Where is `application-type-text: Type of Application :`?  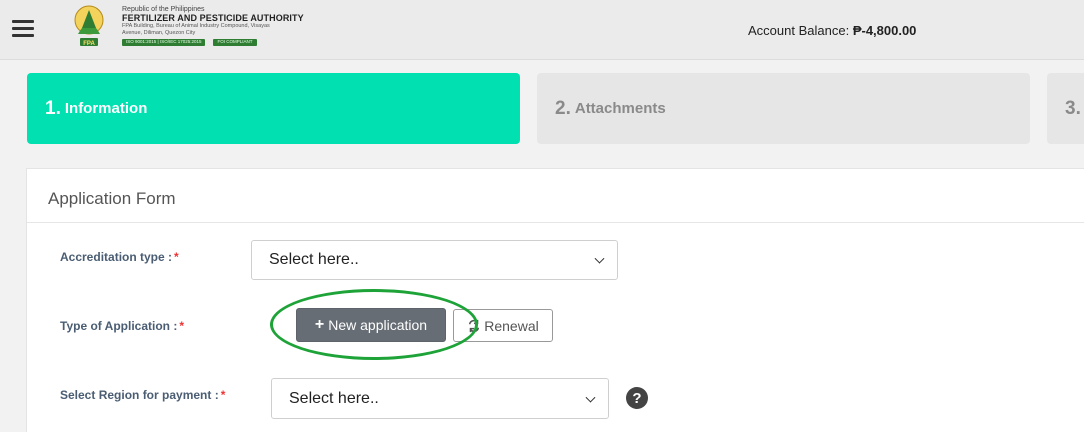
application-type-text: Type of Application : is located at coordinates (119, 326).